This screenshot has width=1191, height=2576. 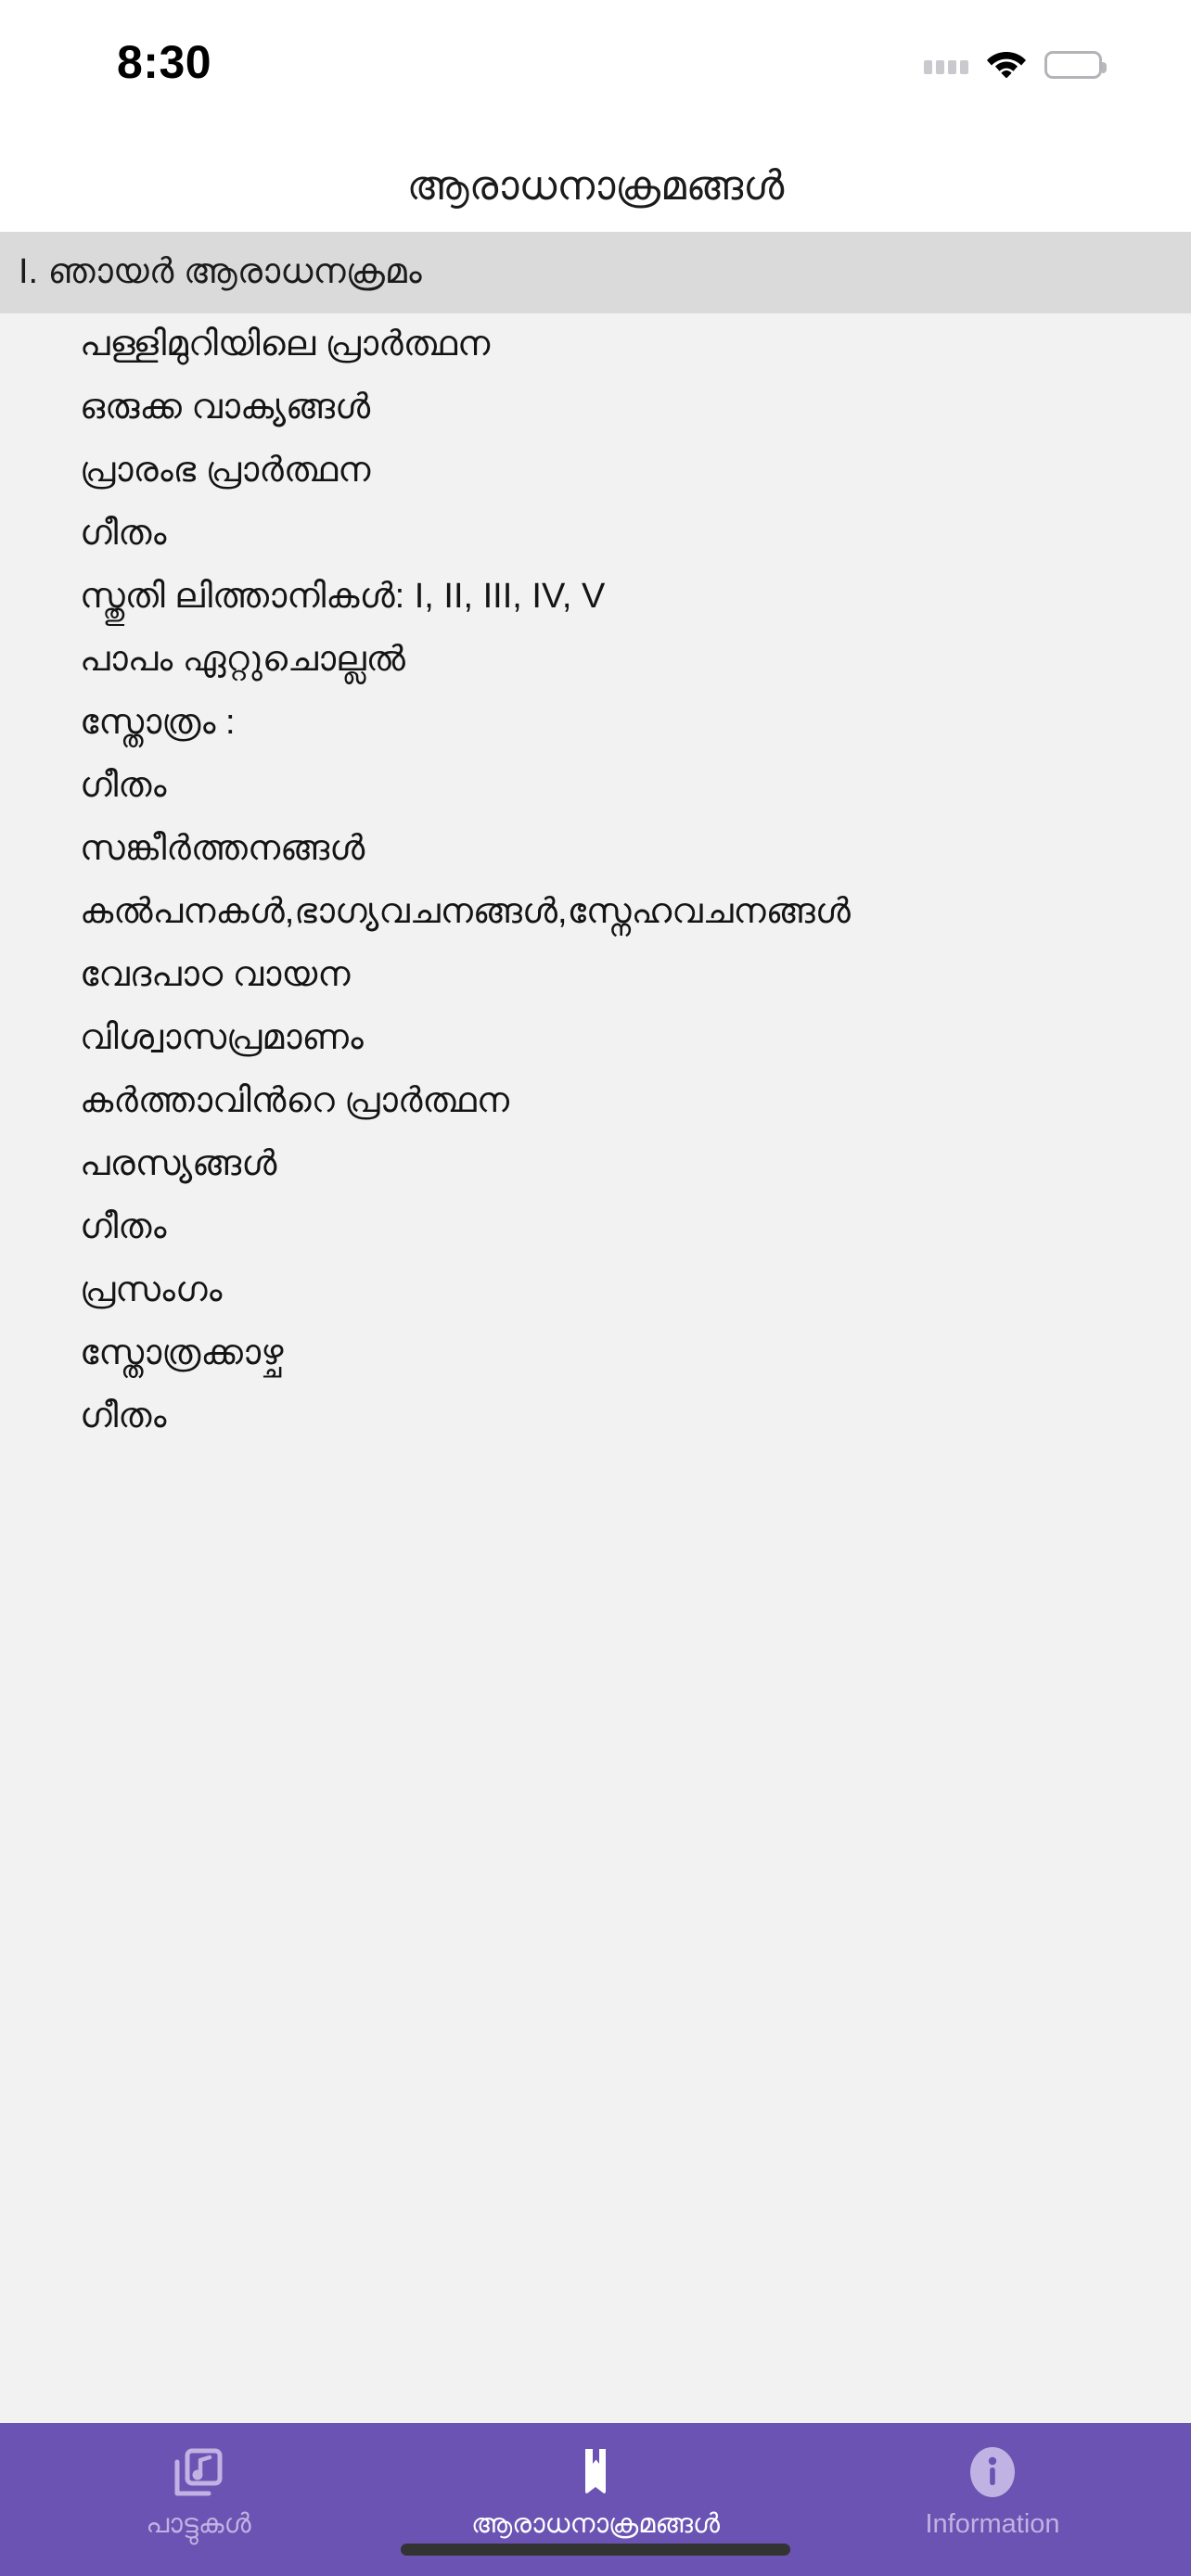 I want to click on tab-information: Information, so click(x=992, y=2491).